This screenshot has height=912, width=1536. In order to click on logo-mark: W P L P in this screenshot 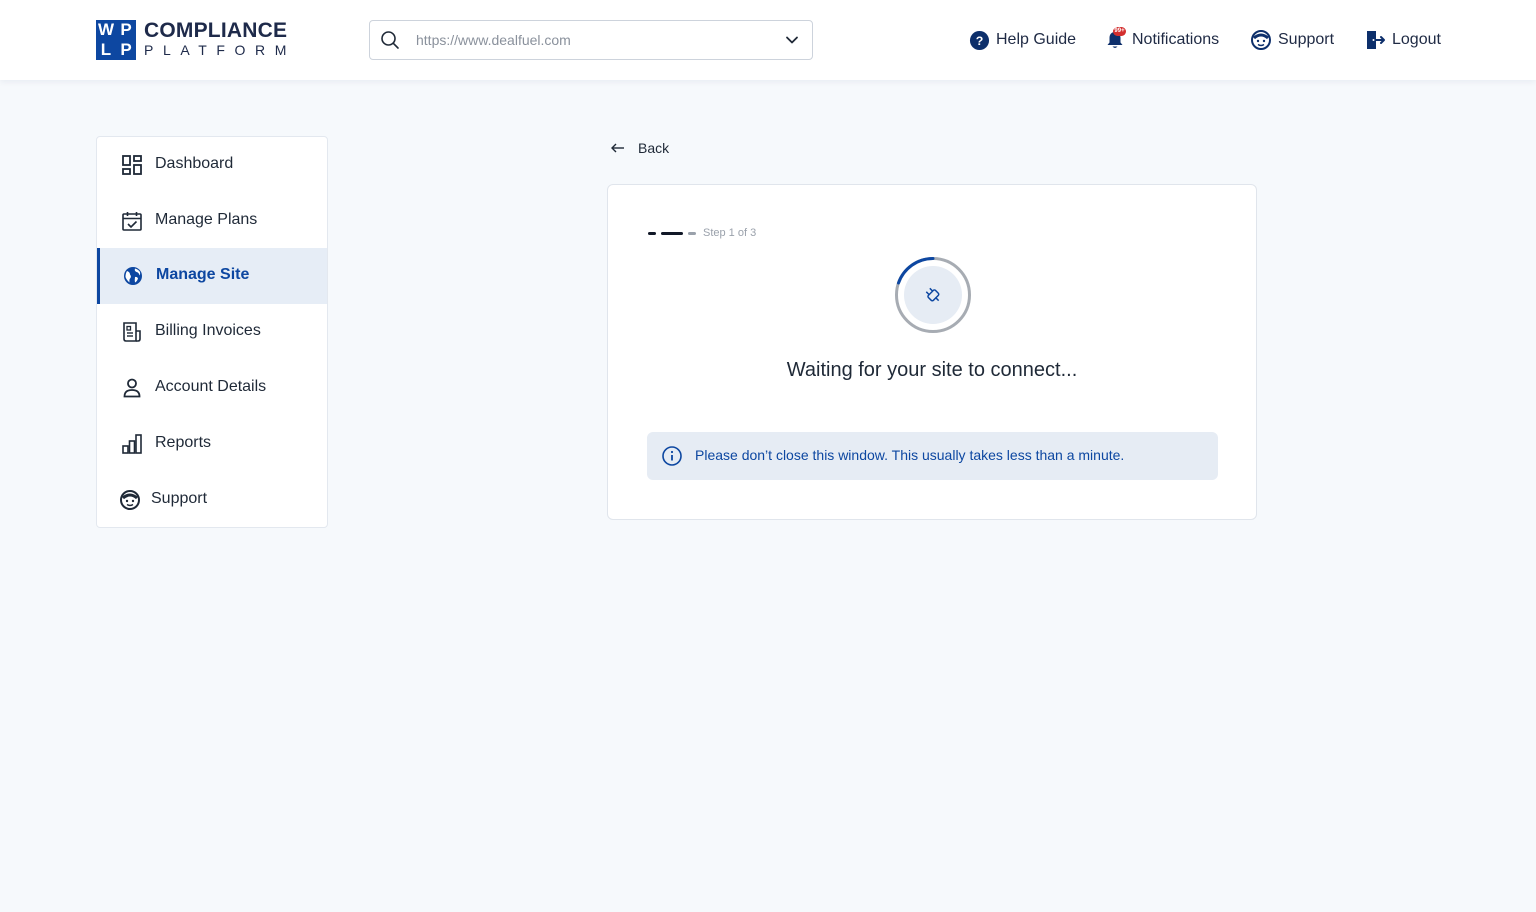, I will do `click(116, 40)`.